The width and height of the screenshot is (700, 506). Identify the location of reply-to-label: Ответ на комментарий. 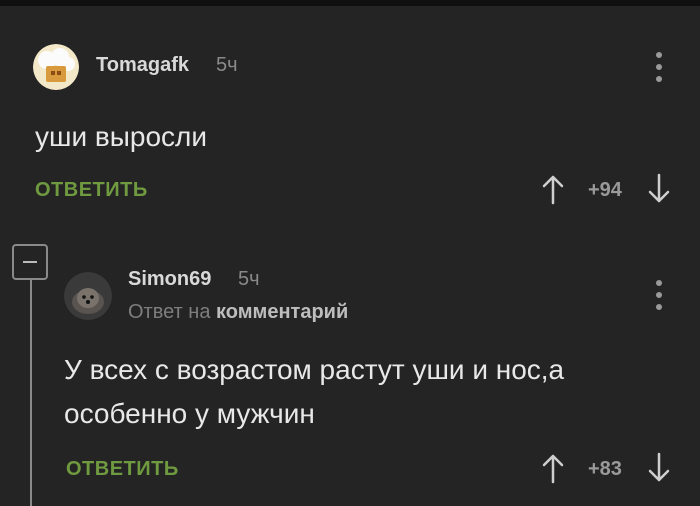
(238, 312).